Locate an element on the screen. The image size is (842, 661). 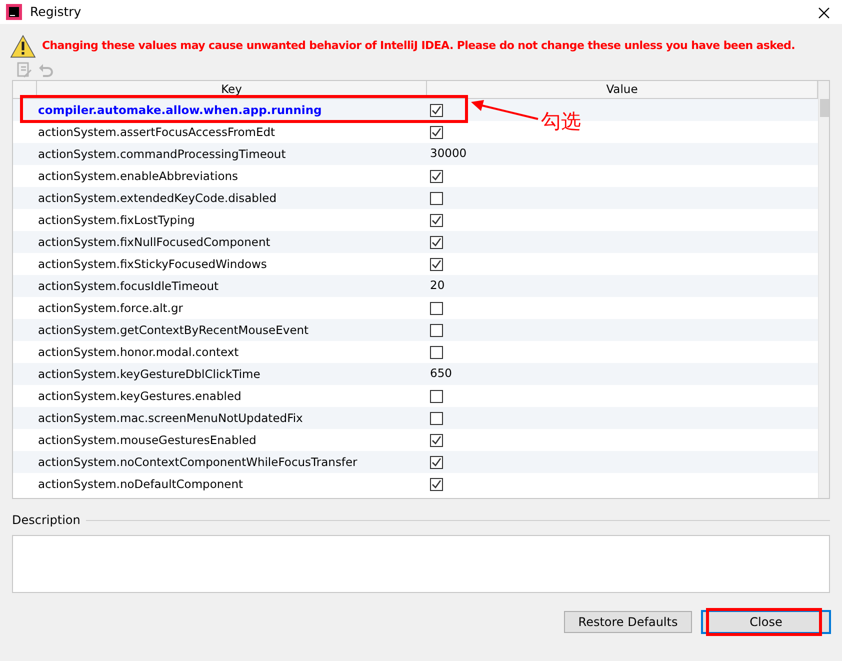
app-logo-icon is located at coordinates (14, 12).